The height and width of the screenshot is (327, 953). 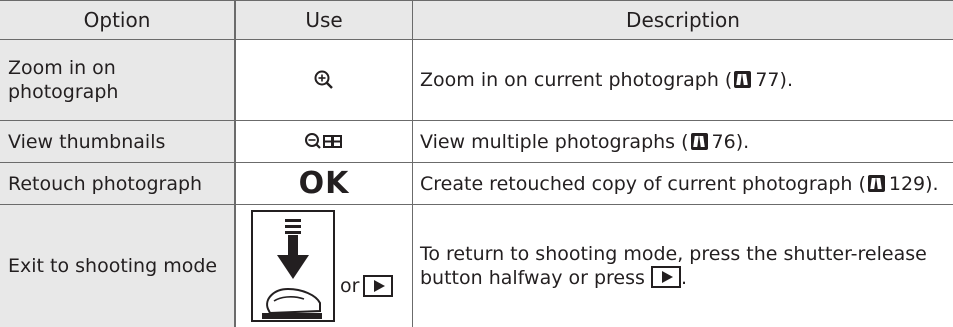 I want to click on table-row-description: View multiple photographs (76)., so click(x=585, y=141).